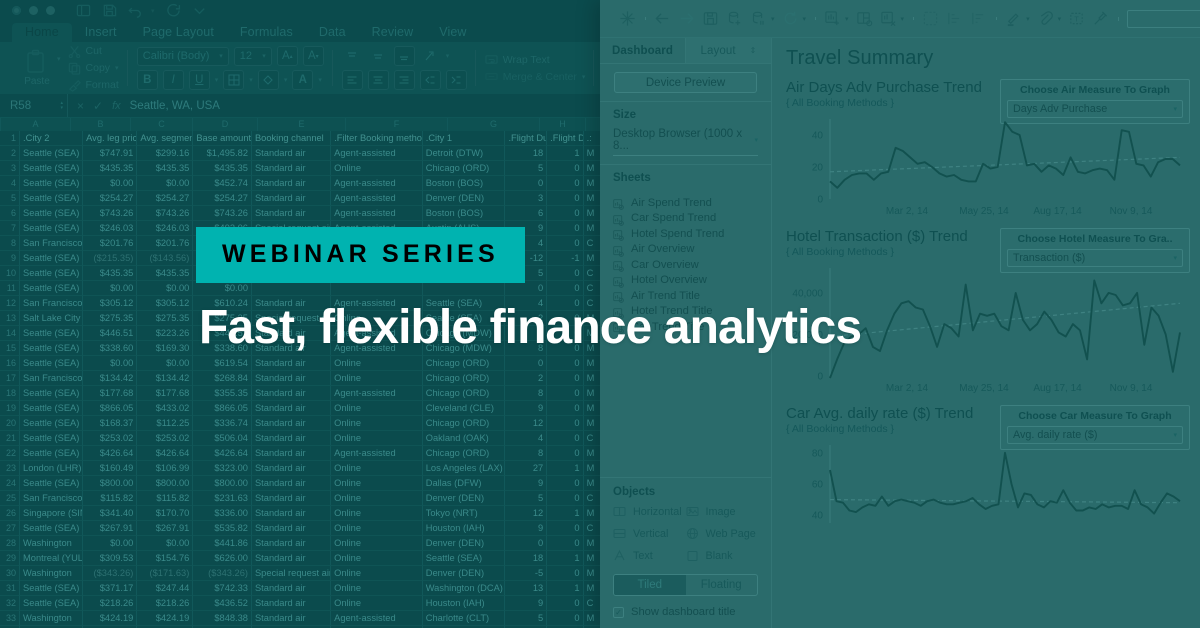 The width and height of the screenshot is (1200, 628). Describe the element at coordinates (165, 513) in the screenshot. I see `table-cell: $170.70` at that location.